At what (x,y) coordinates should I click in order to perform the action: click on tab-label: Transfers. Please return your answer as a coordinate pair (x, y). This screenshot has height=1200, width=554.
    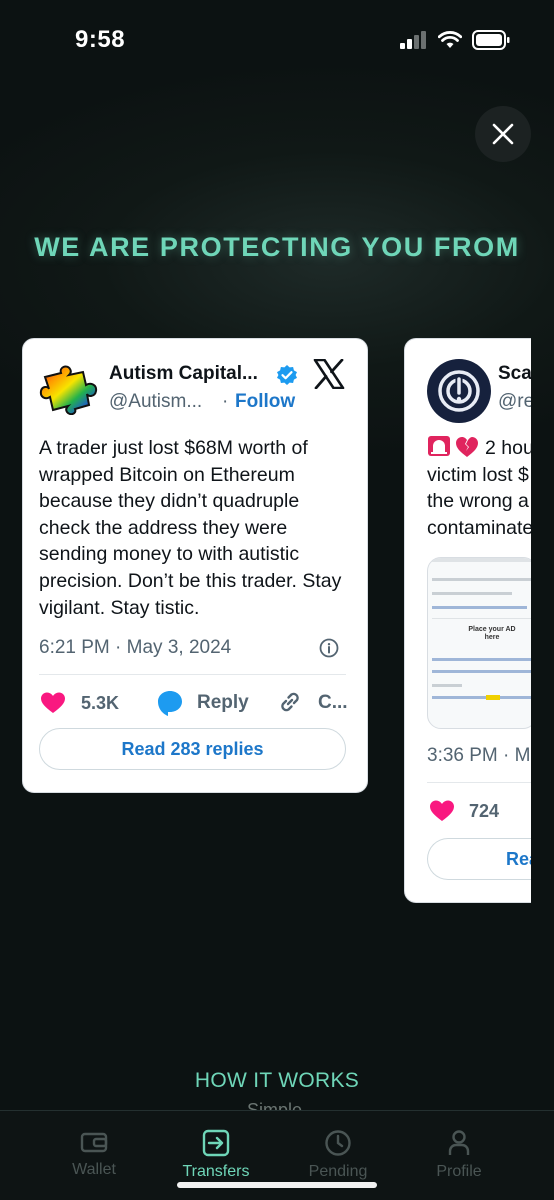
    Looking at the image, I should click on (216, 1171).